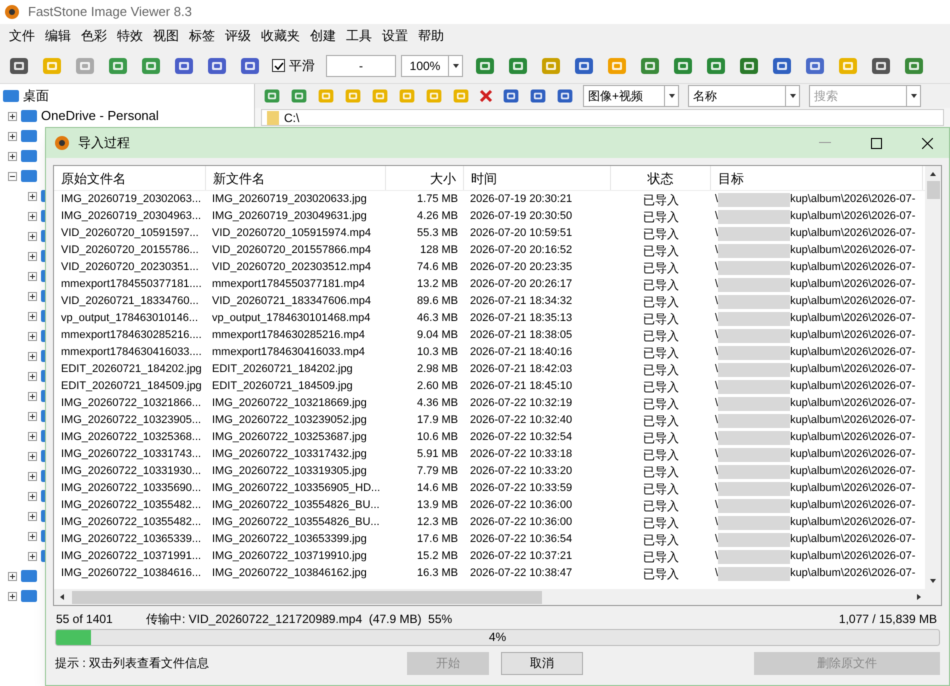 The image size is (950, 686). I want to click on scroll-left-icon, so click(62, 597).